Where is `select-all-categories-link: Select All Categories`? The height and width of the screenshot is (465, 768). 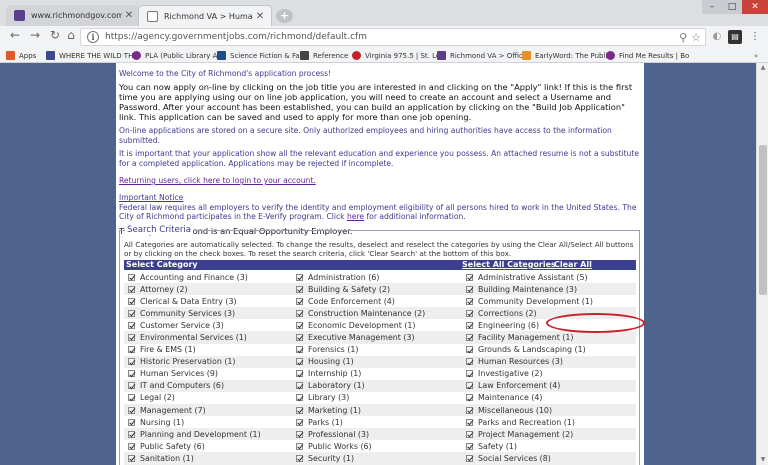 select-all-categories-link: Select All Categories is located at coordinates (509, 265).